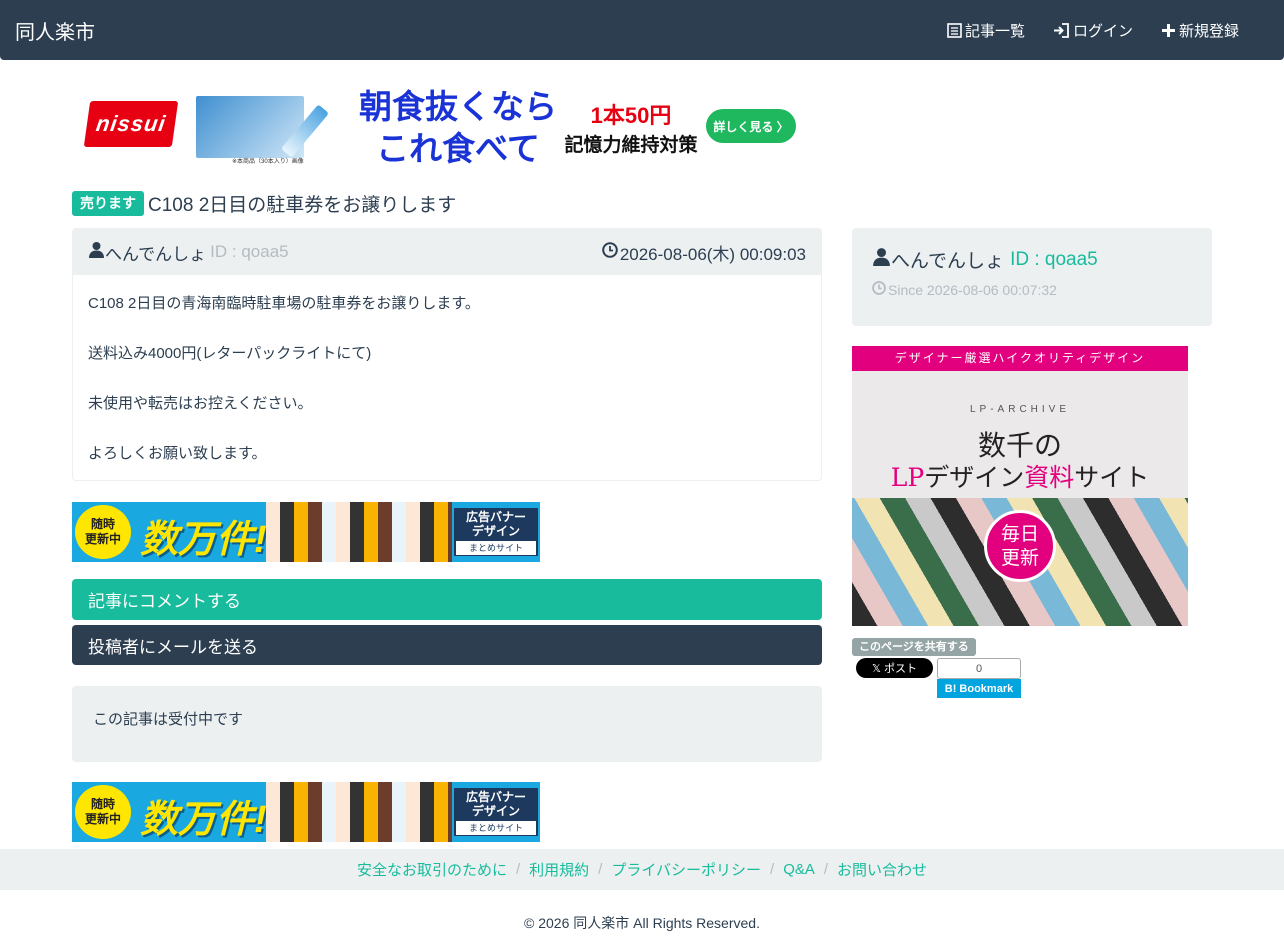 Image resolution: width=1284 pixels, height=936 pixels. I want to click on post-author: へんでんしょ ID : qoaa5, so click(188, 252).